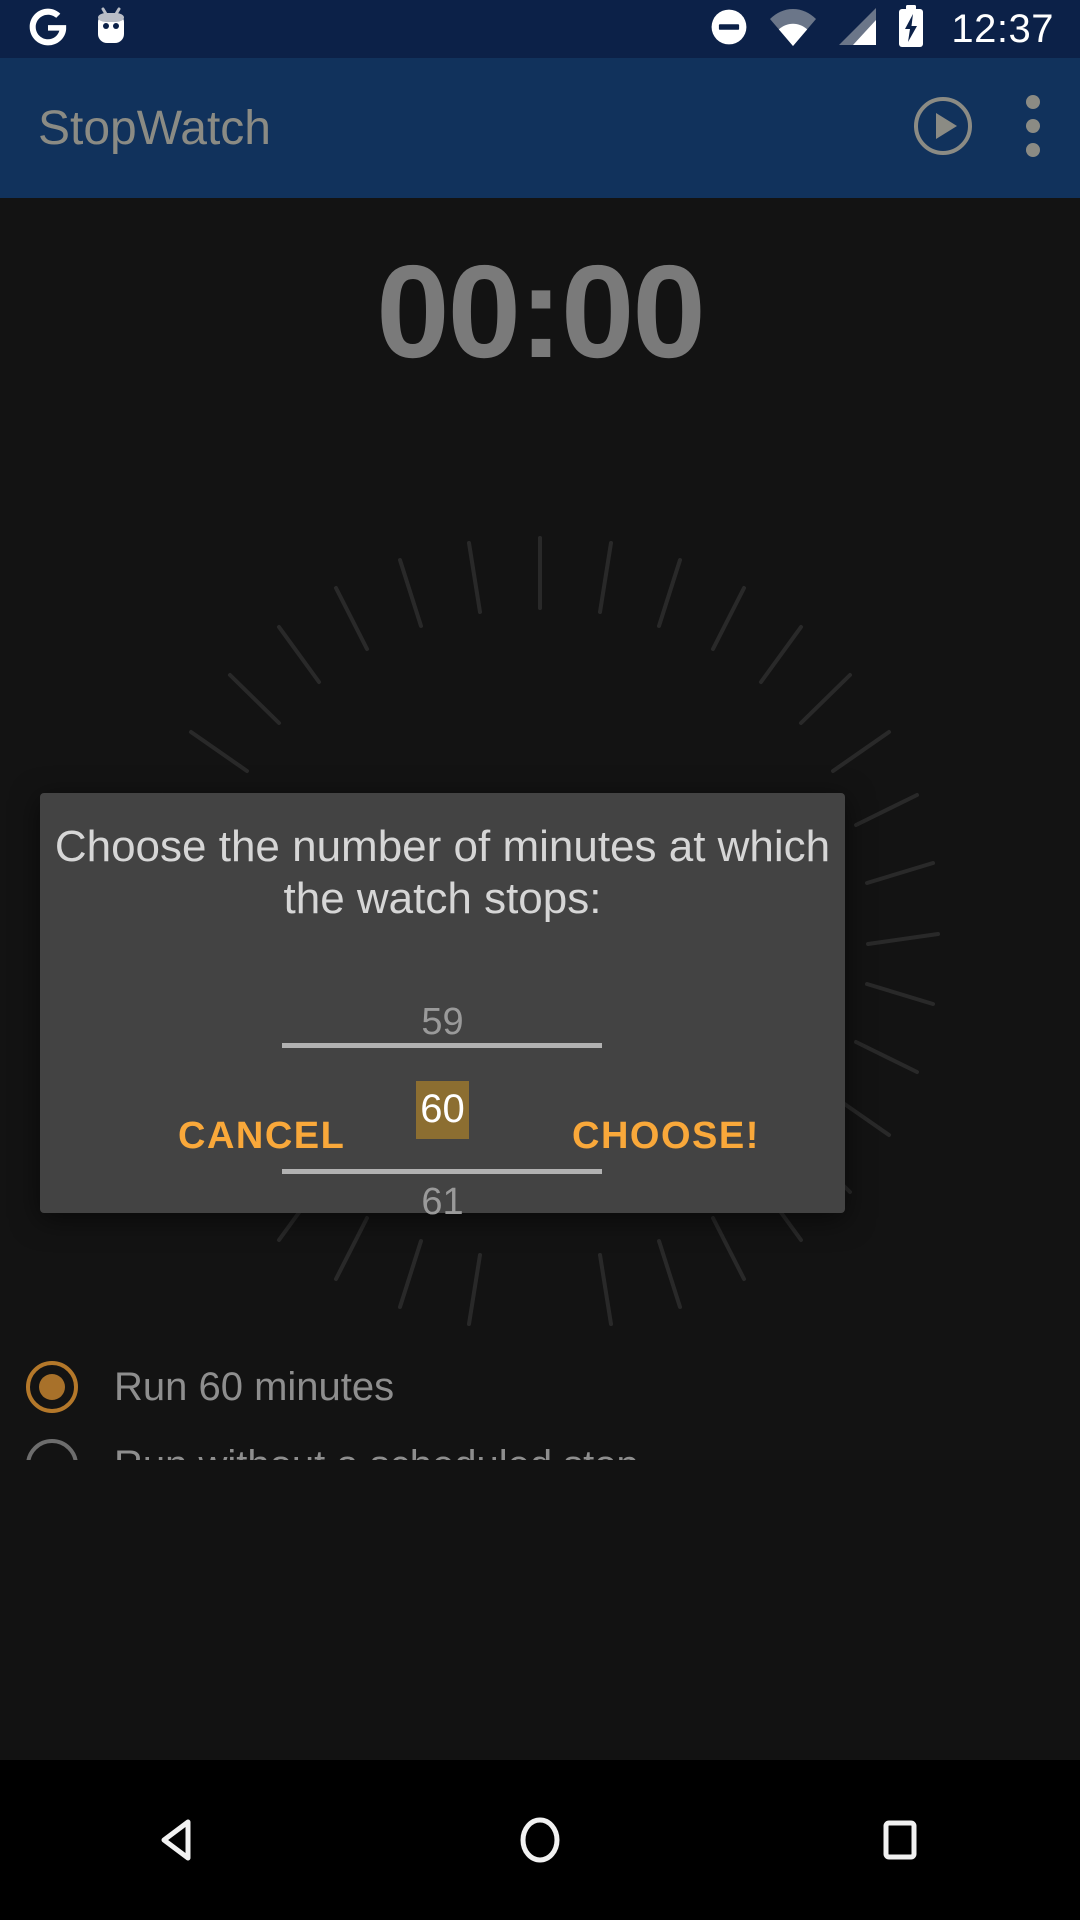 The height and width of the screenshot is (1920, 1080). I want to click on option-run-no-stop: Run without a scheduled stop, so click(537, 1443).